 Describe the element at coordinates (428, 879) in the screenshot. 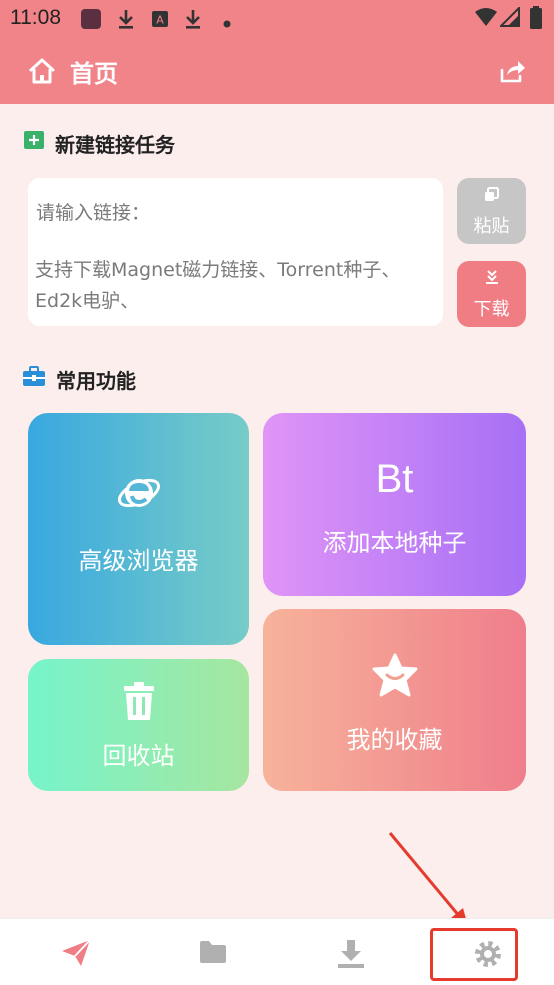

I see `annotation-arrow` at that location.